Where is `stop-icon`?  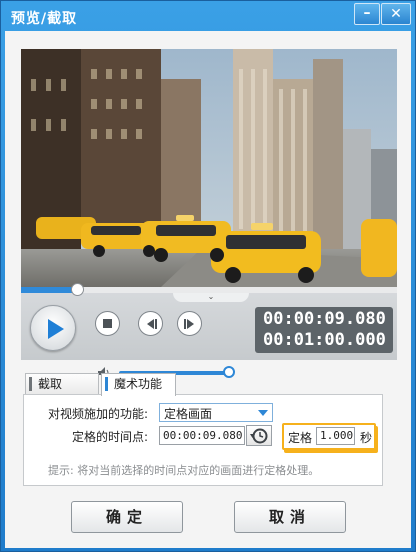 stop-icon is located at coordinates (107, 323).